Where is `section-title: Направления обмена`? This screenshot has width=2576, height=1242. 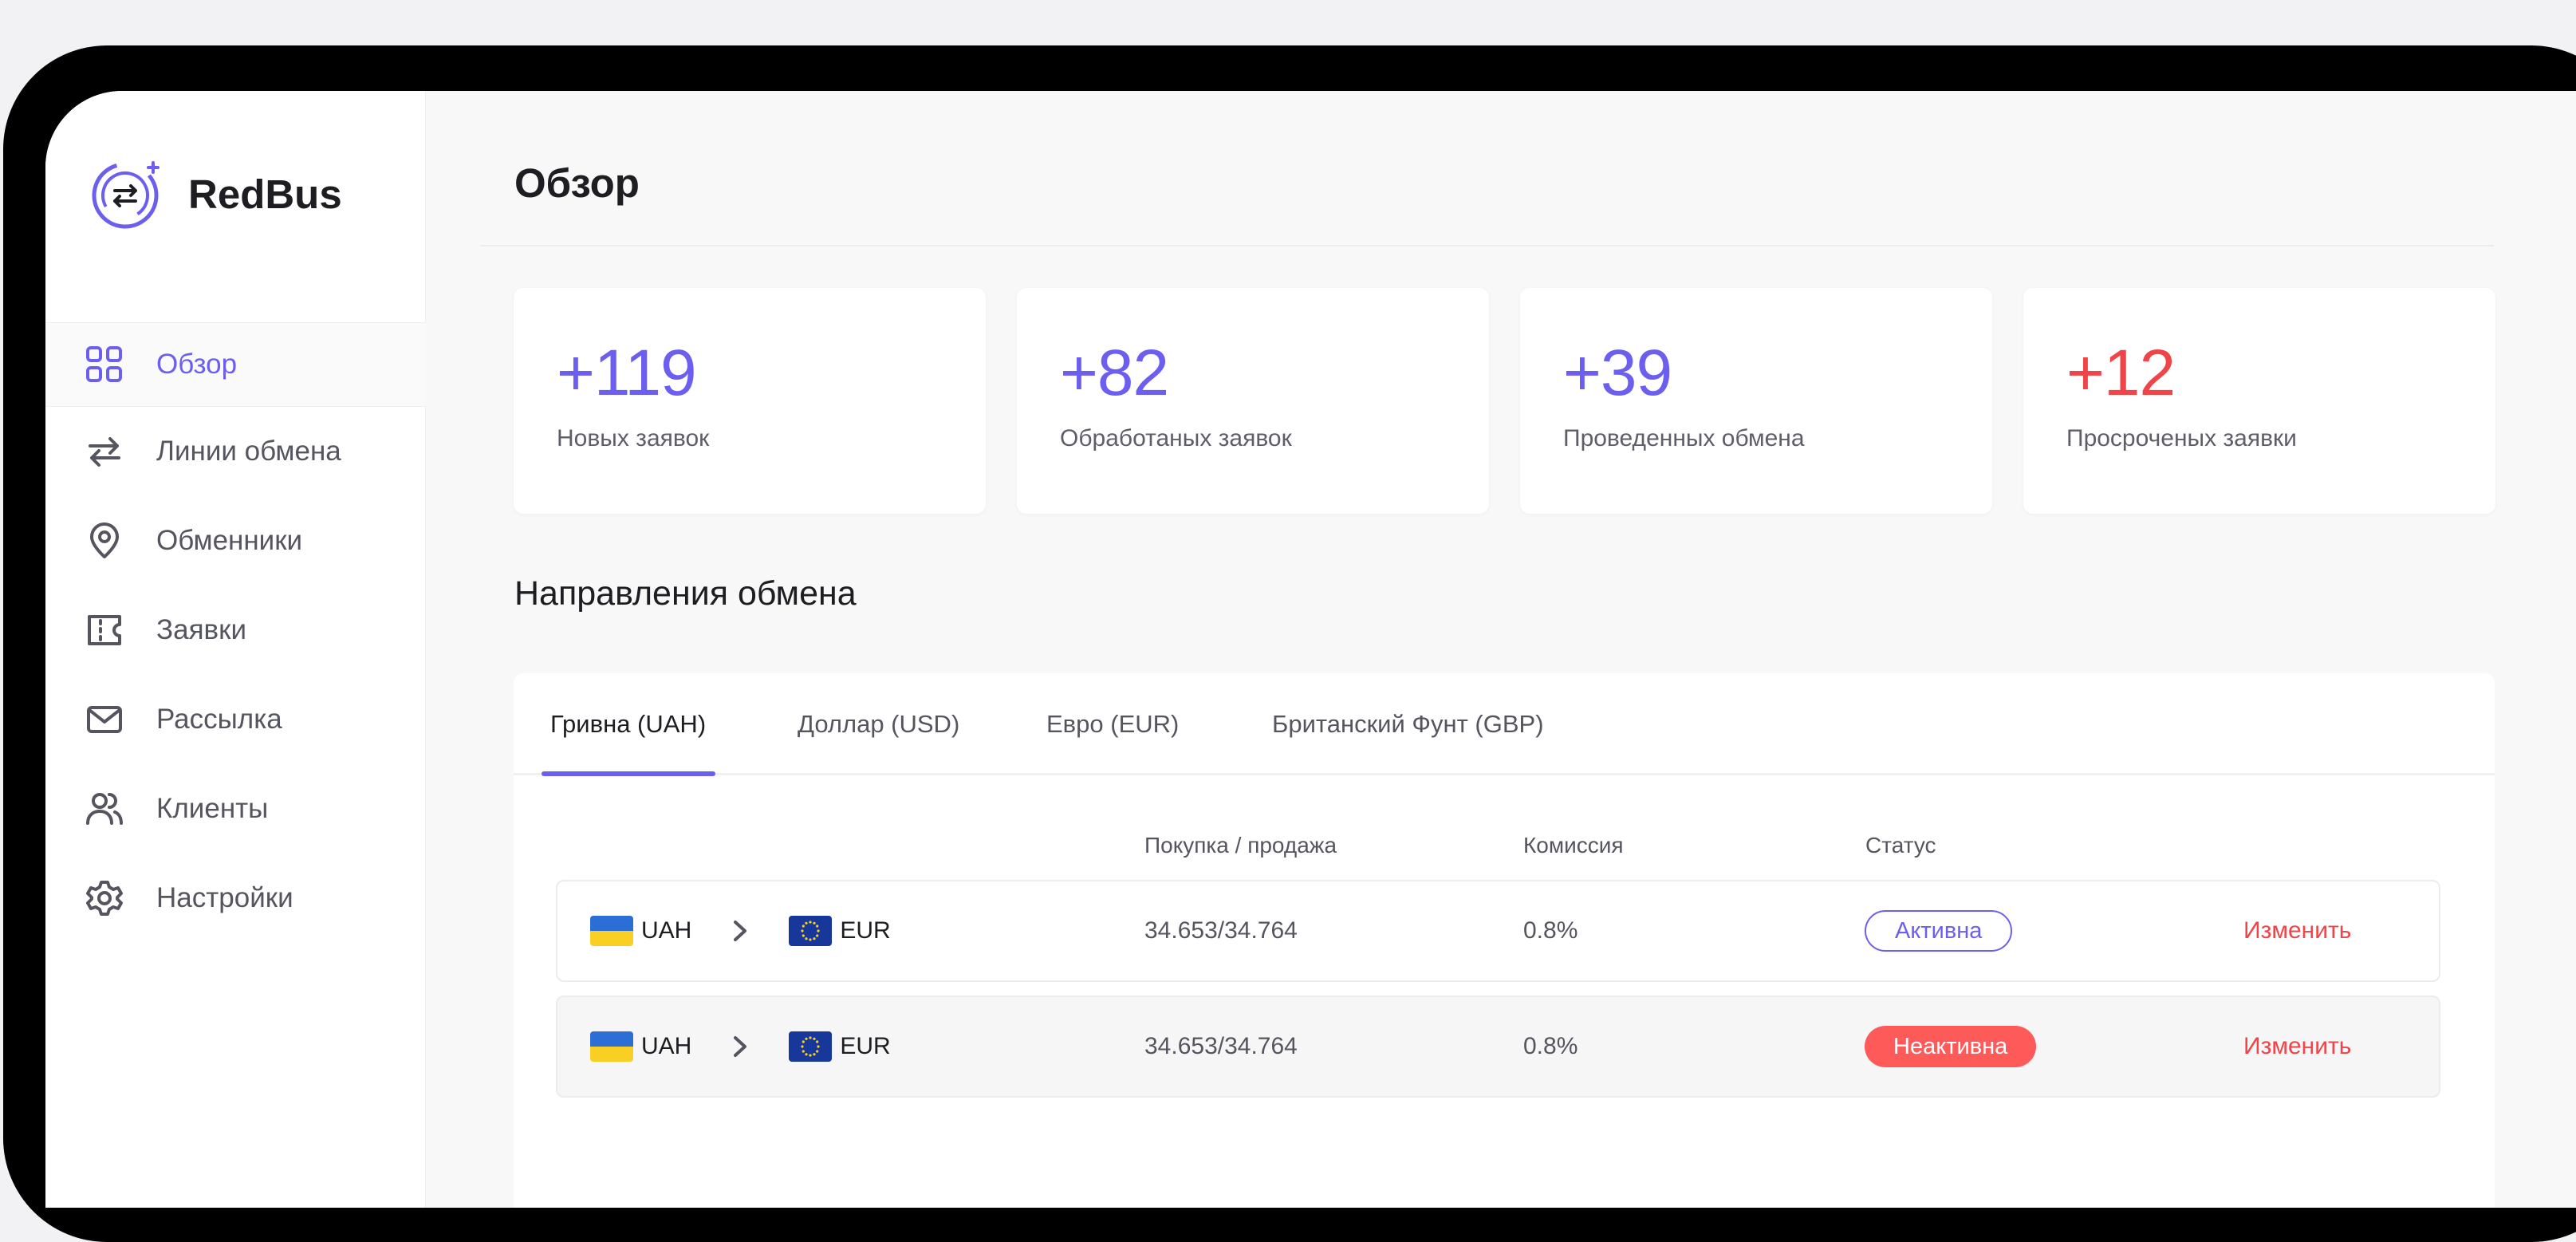
section-title: Направления обмена is located at coordinates (685, 594).